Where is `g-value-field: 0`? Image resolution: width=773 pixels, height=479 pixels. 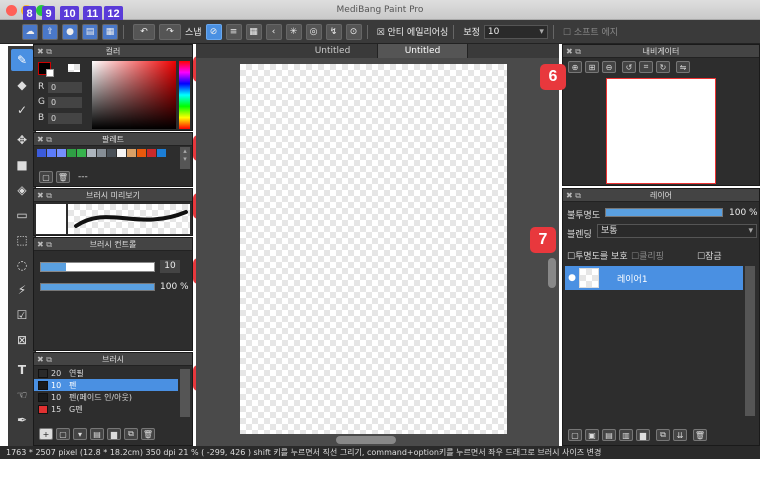
g-value-field: 0 is located at coordinates (65, 102).